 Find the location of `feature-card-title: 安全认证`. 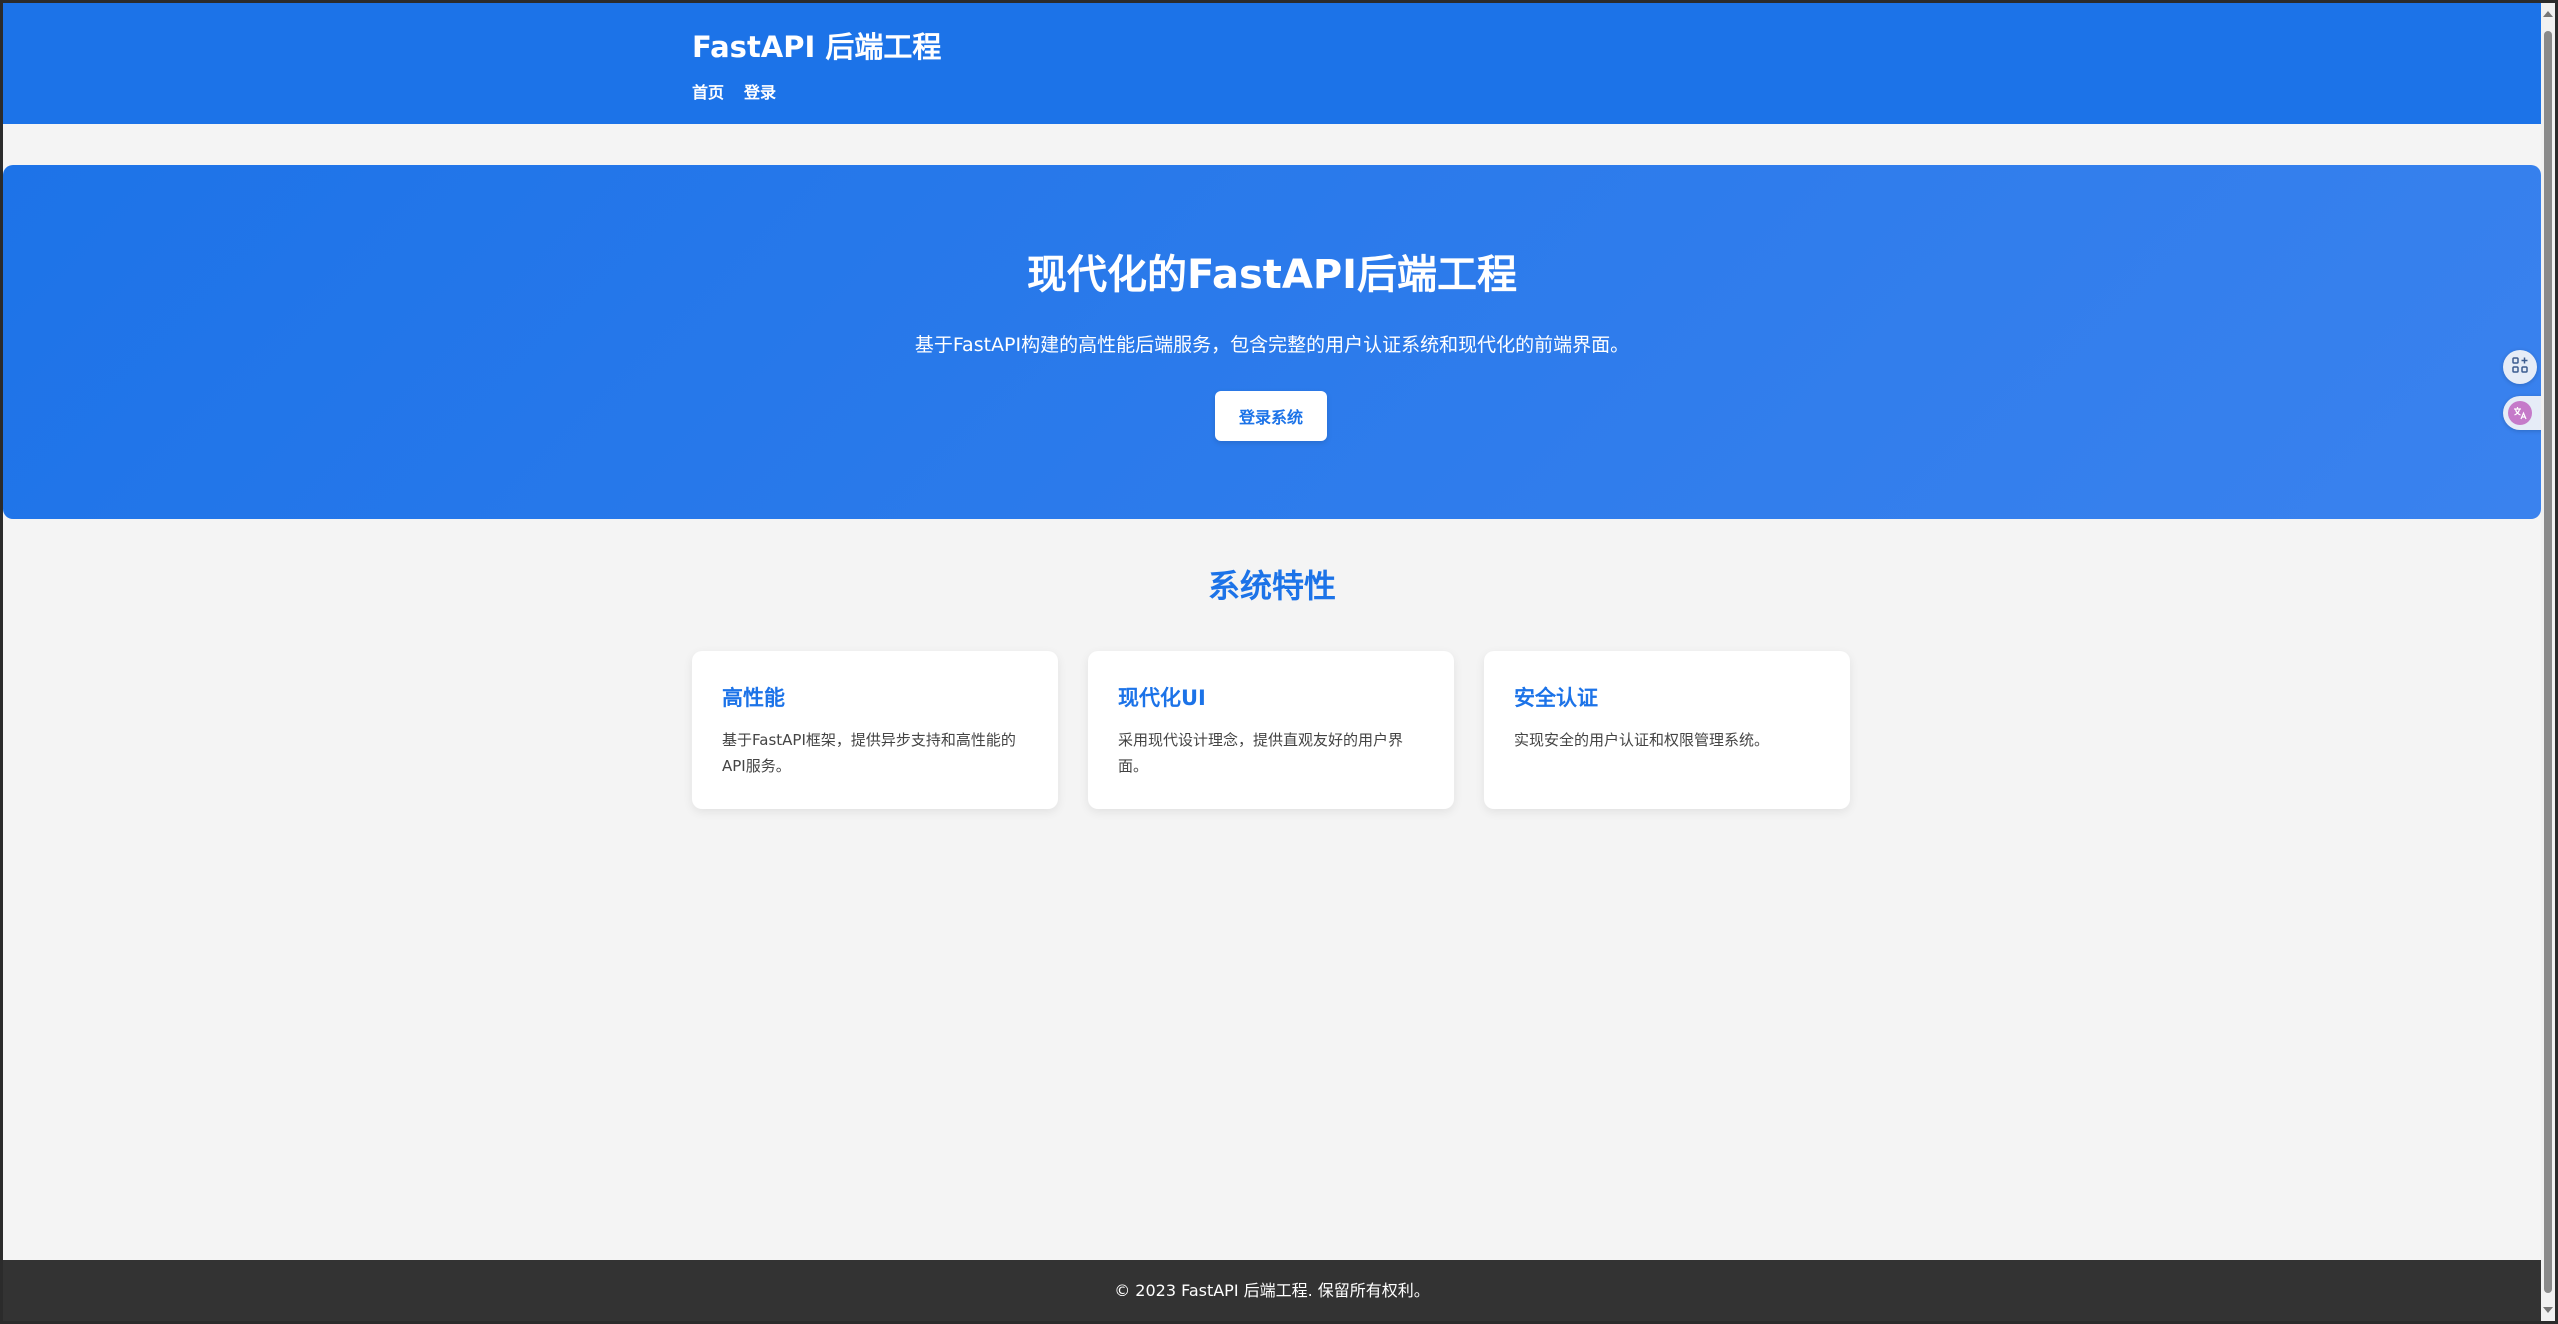

feature-card-title: 安全认证 is located at coordinates (1556, 698).